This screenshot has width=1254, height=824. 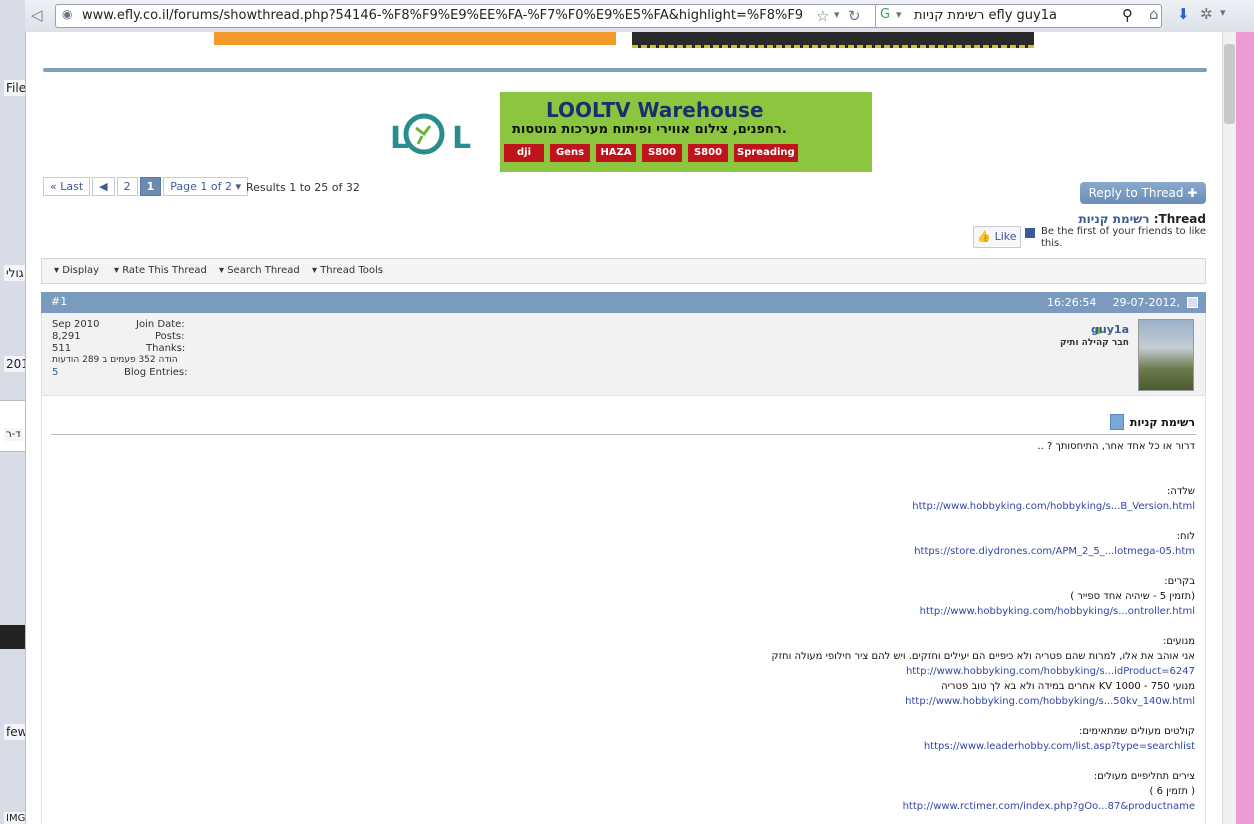 I want to click on google-engine-icon: G, so click(x=885, y=14).